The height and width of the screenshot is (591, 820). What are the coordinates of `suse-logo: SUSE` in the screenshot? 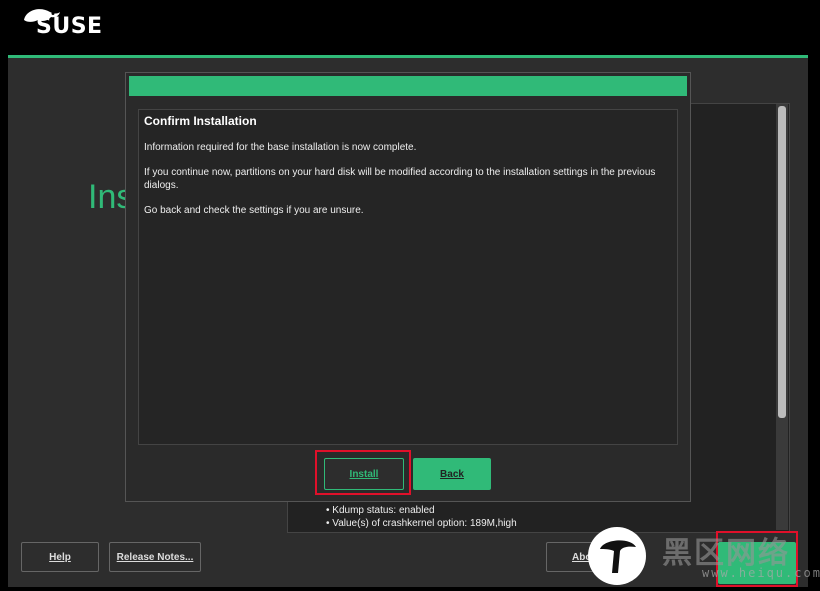 It's located at (69, 26).